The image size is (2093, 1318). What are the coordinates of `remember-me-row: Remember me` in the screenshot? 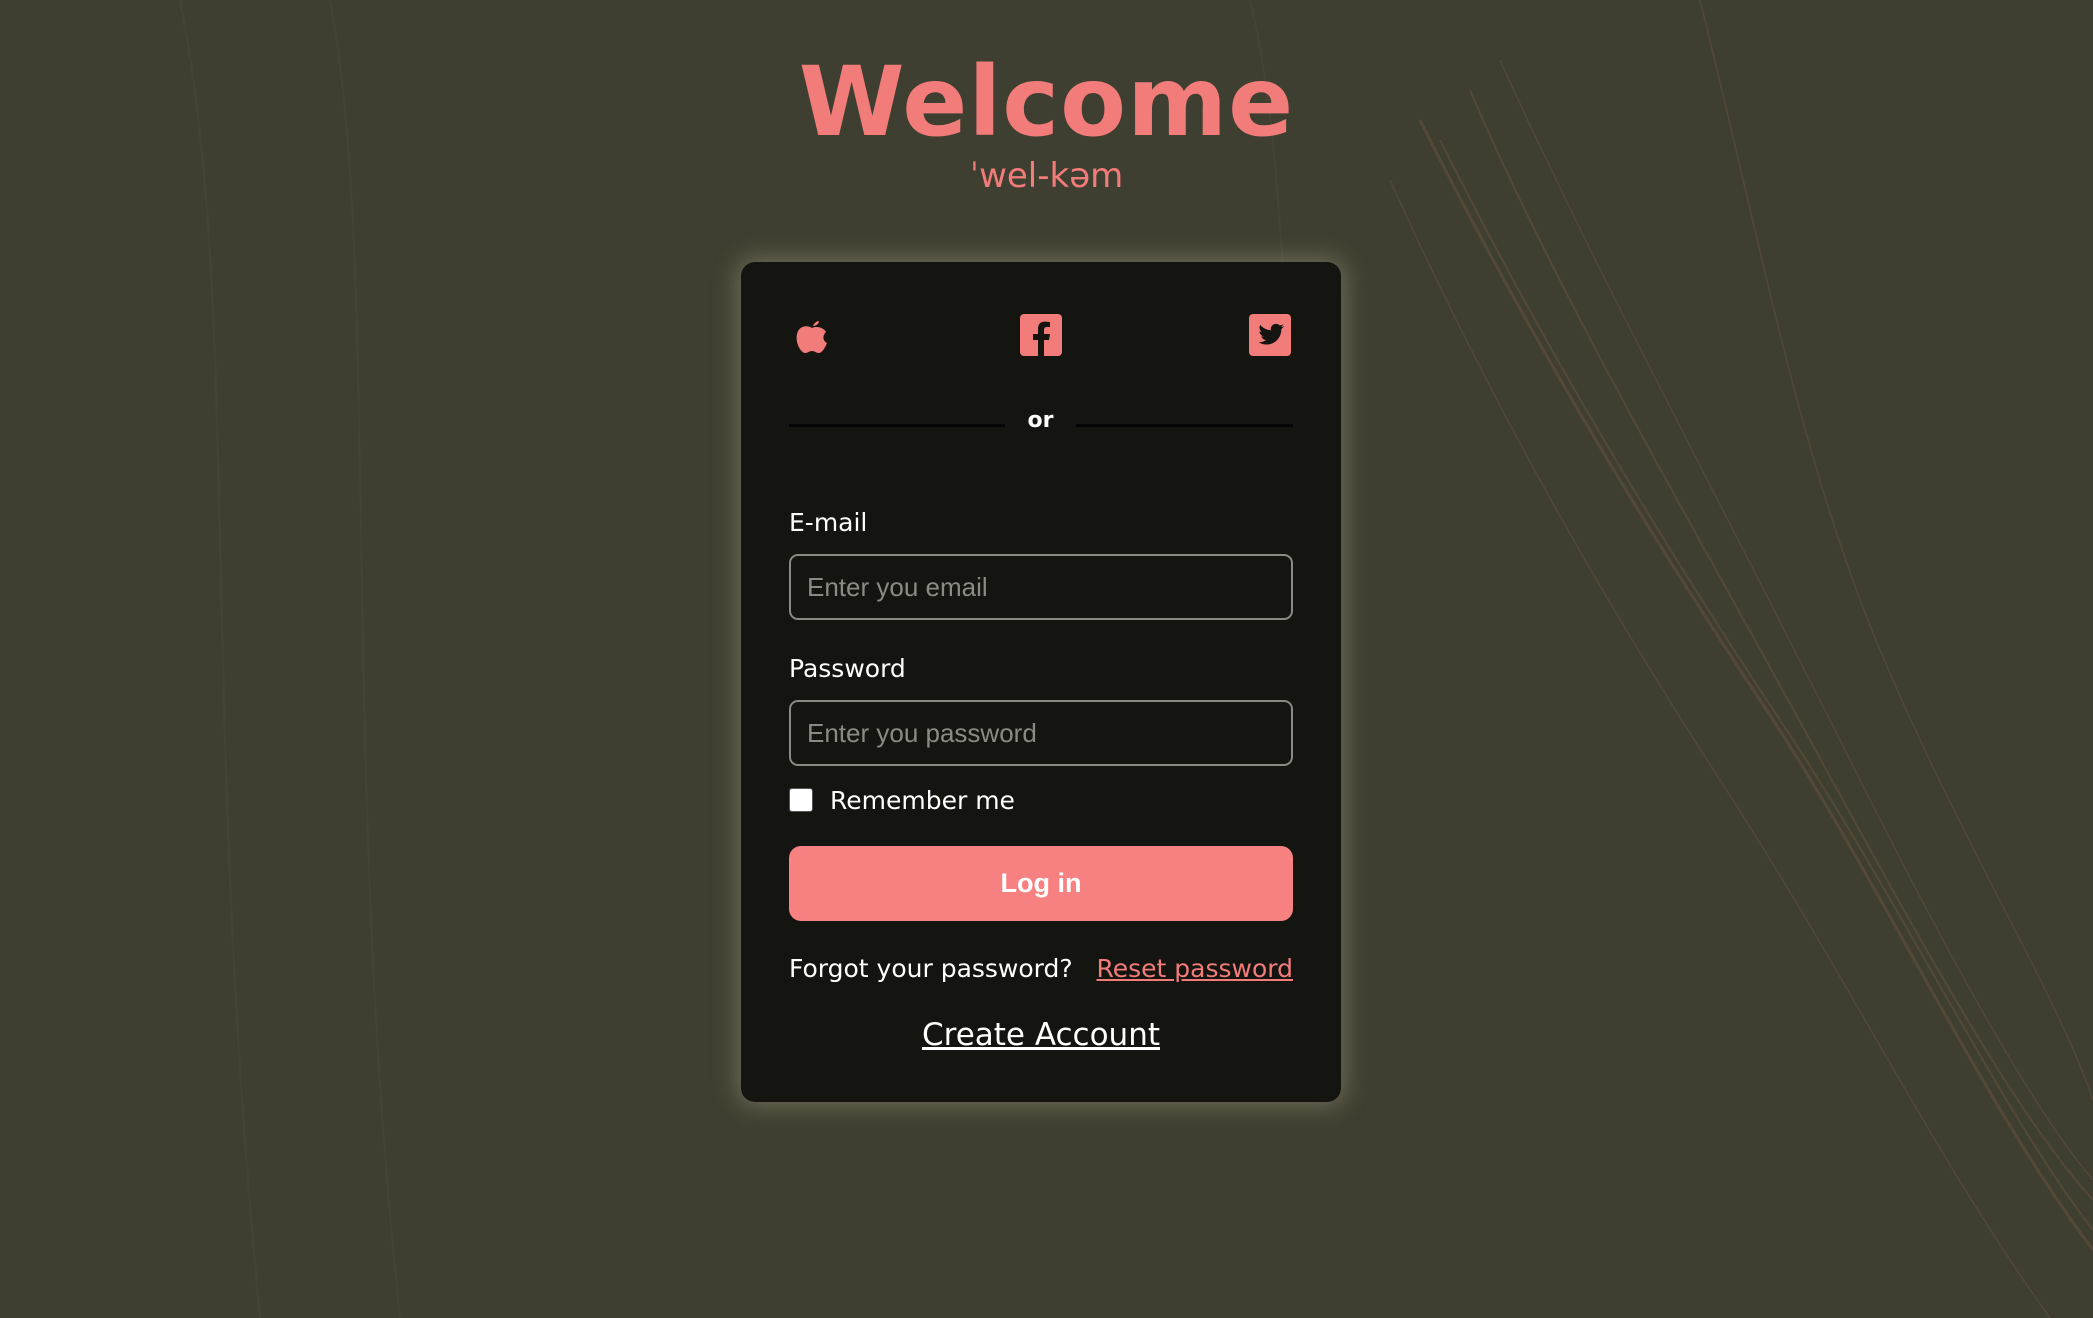 It's located at (902, 800).